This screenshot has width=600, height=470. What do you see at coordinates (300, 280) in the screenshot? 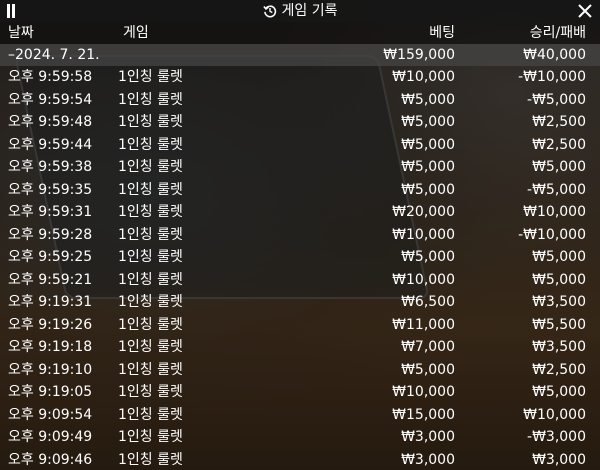
I see `table-row: 오후 9:59:21 1인칭 룰렛 ₩10,000 ₩5,000` at bounding box center [300, 280].